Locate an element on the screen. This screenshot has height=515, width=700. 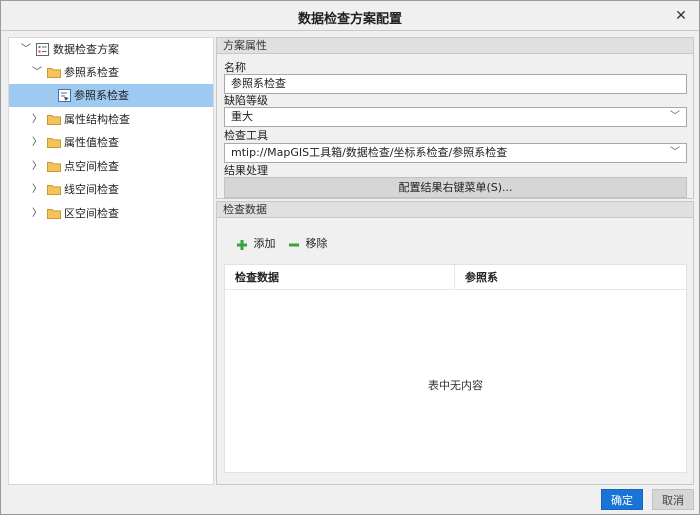
tree-item-label: 属性结构检查 is located at coordinates (97, 119).